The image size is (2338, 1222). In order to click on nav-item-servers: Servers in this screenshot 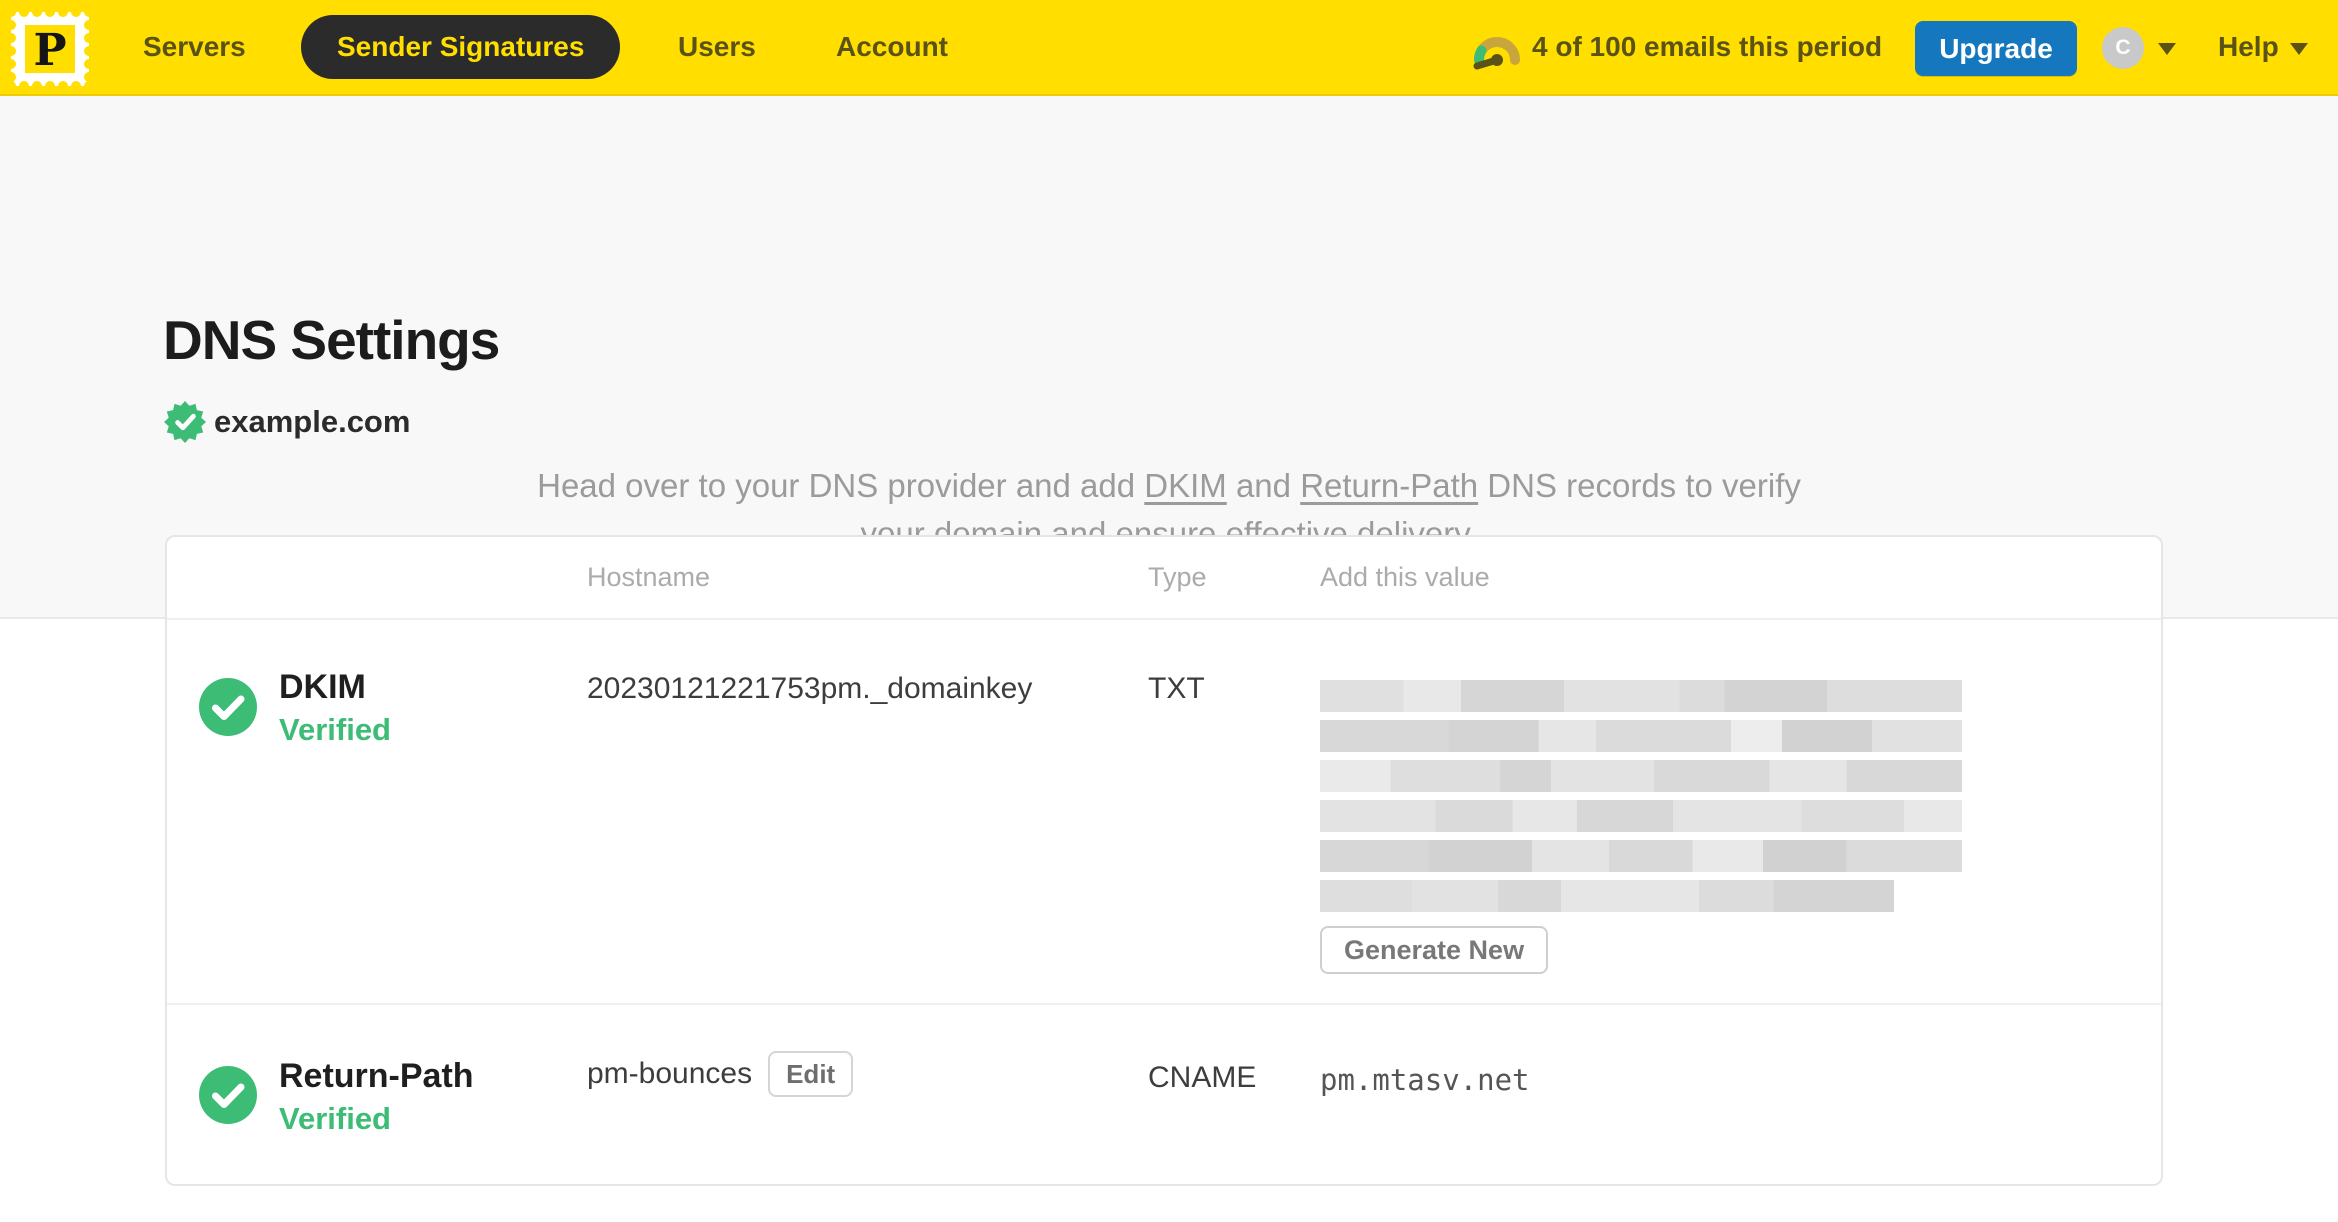, I will do `click(194, 47)`.